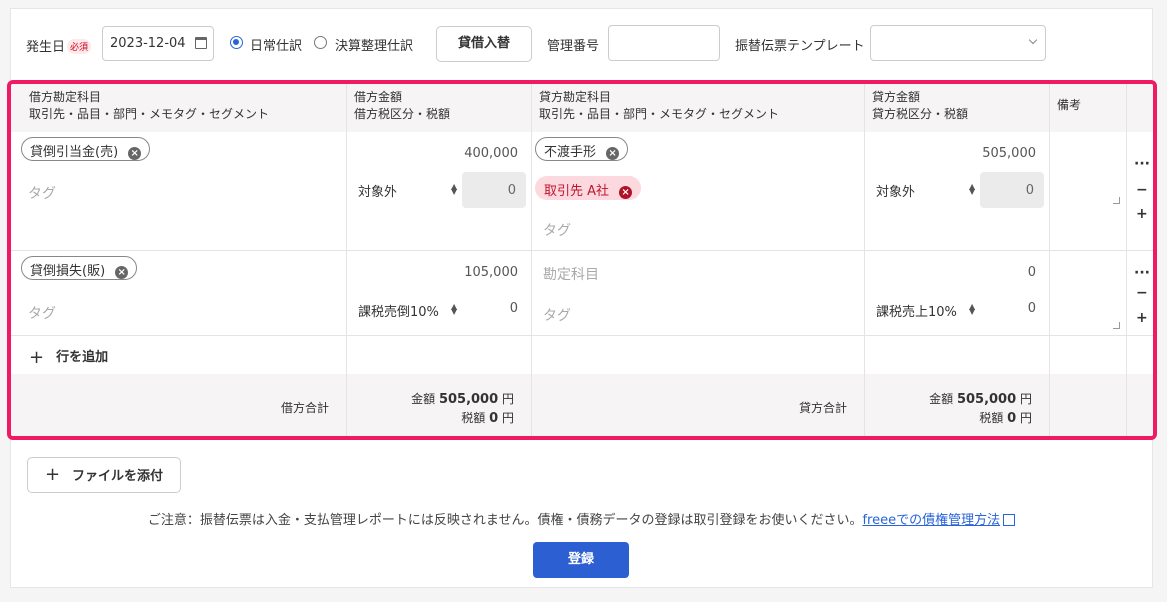 Image resolution: width=1167 pixels, height=602 pixels. Describe the element at coordinates (958, 43) in the screenshot. I see `template-select` at that location.